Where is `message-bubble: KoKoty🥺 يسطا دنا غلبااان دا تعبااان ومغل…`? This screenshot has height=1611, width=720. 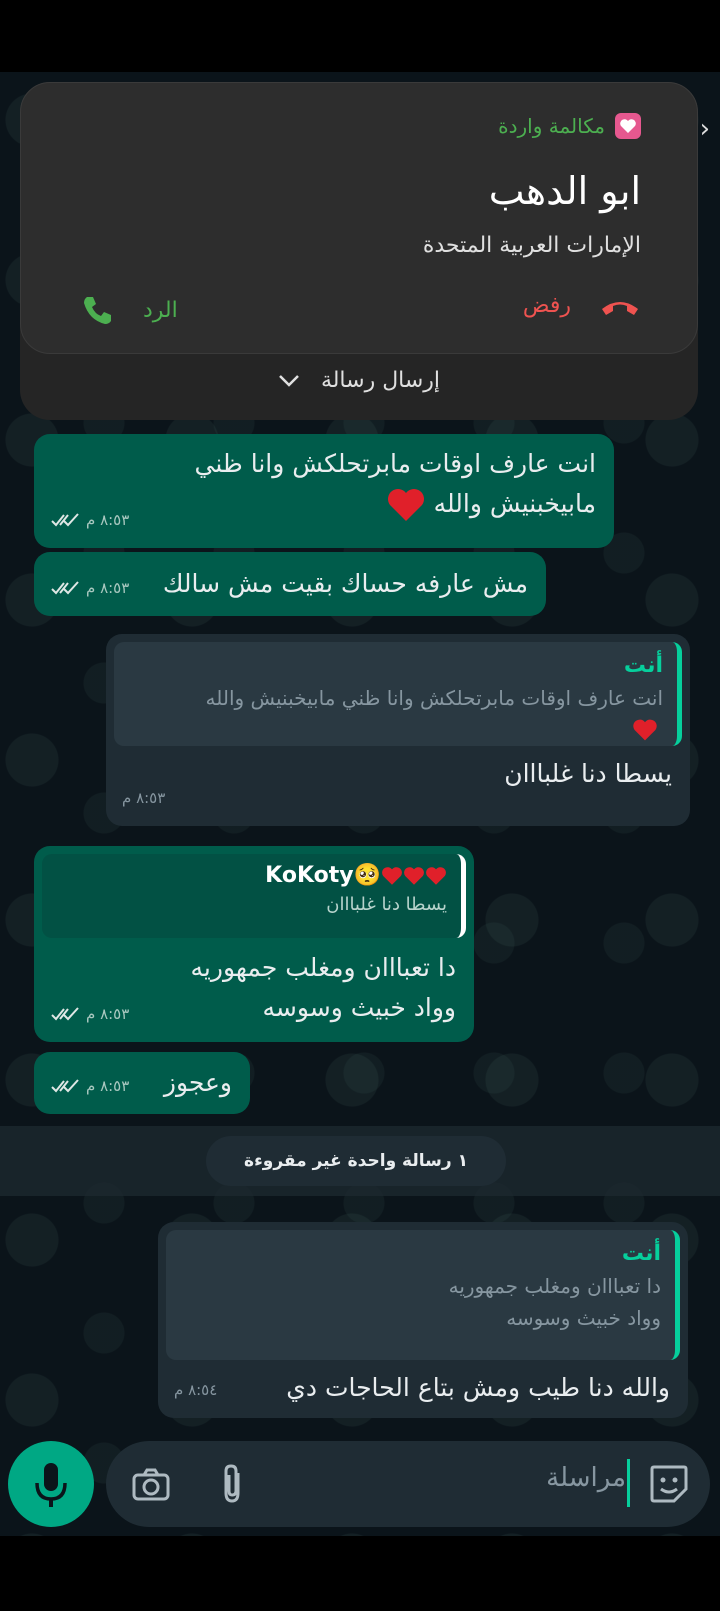
message-bubble: KoKoty🥺 يسطا دنا غلبااان دا تعبااان ومغل… is located at coordinates (254, 944).